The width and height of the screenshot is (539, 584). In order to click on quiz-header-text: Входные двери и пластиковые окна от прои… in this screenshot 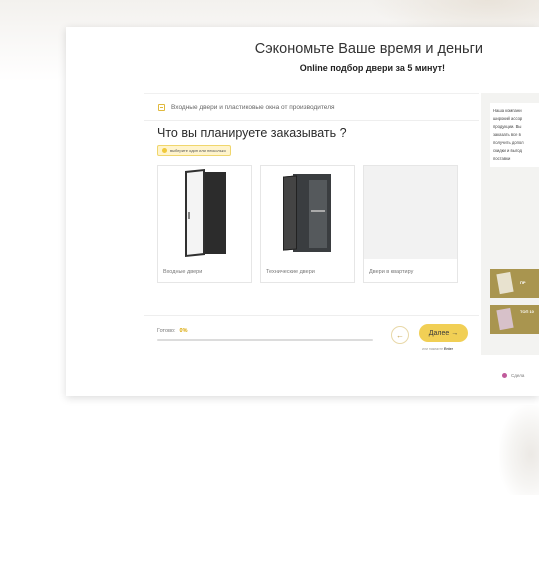, I will do `click(253, 107)`.